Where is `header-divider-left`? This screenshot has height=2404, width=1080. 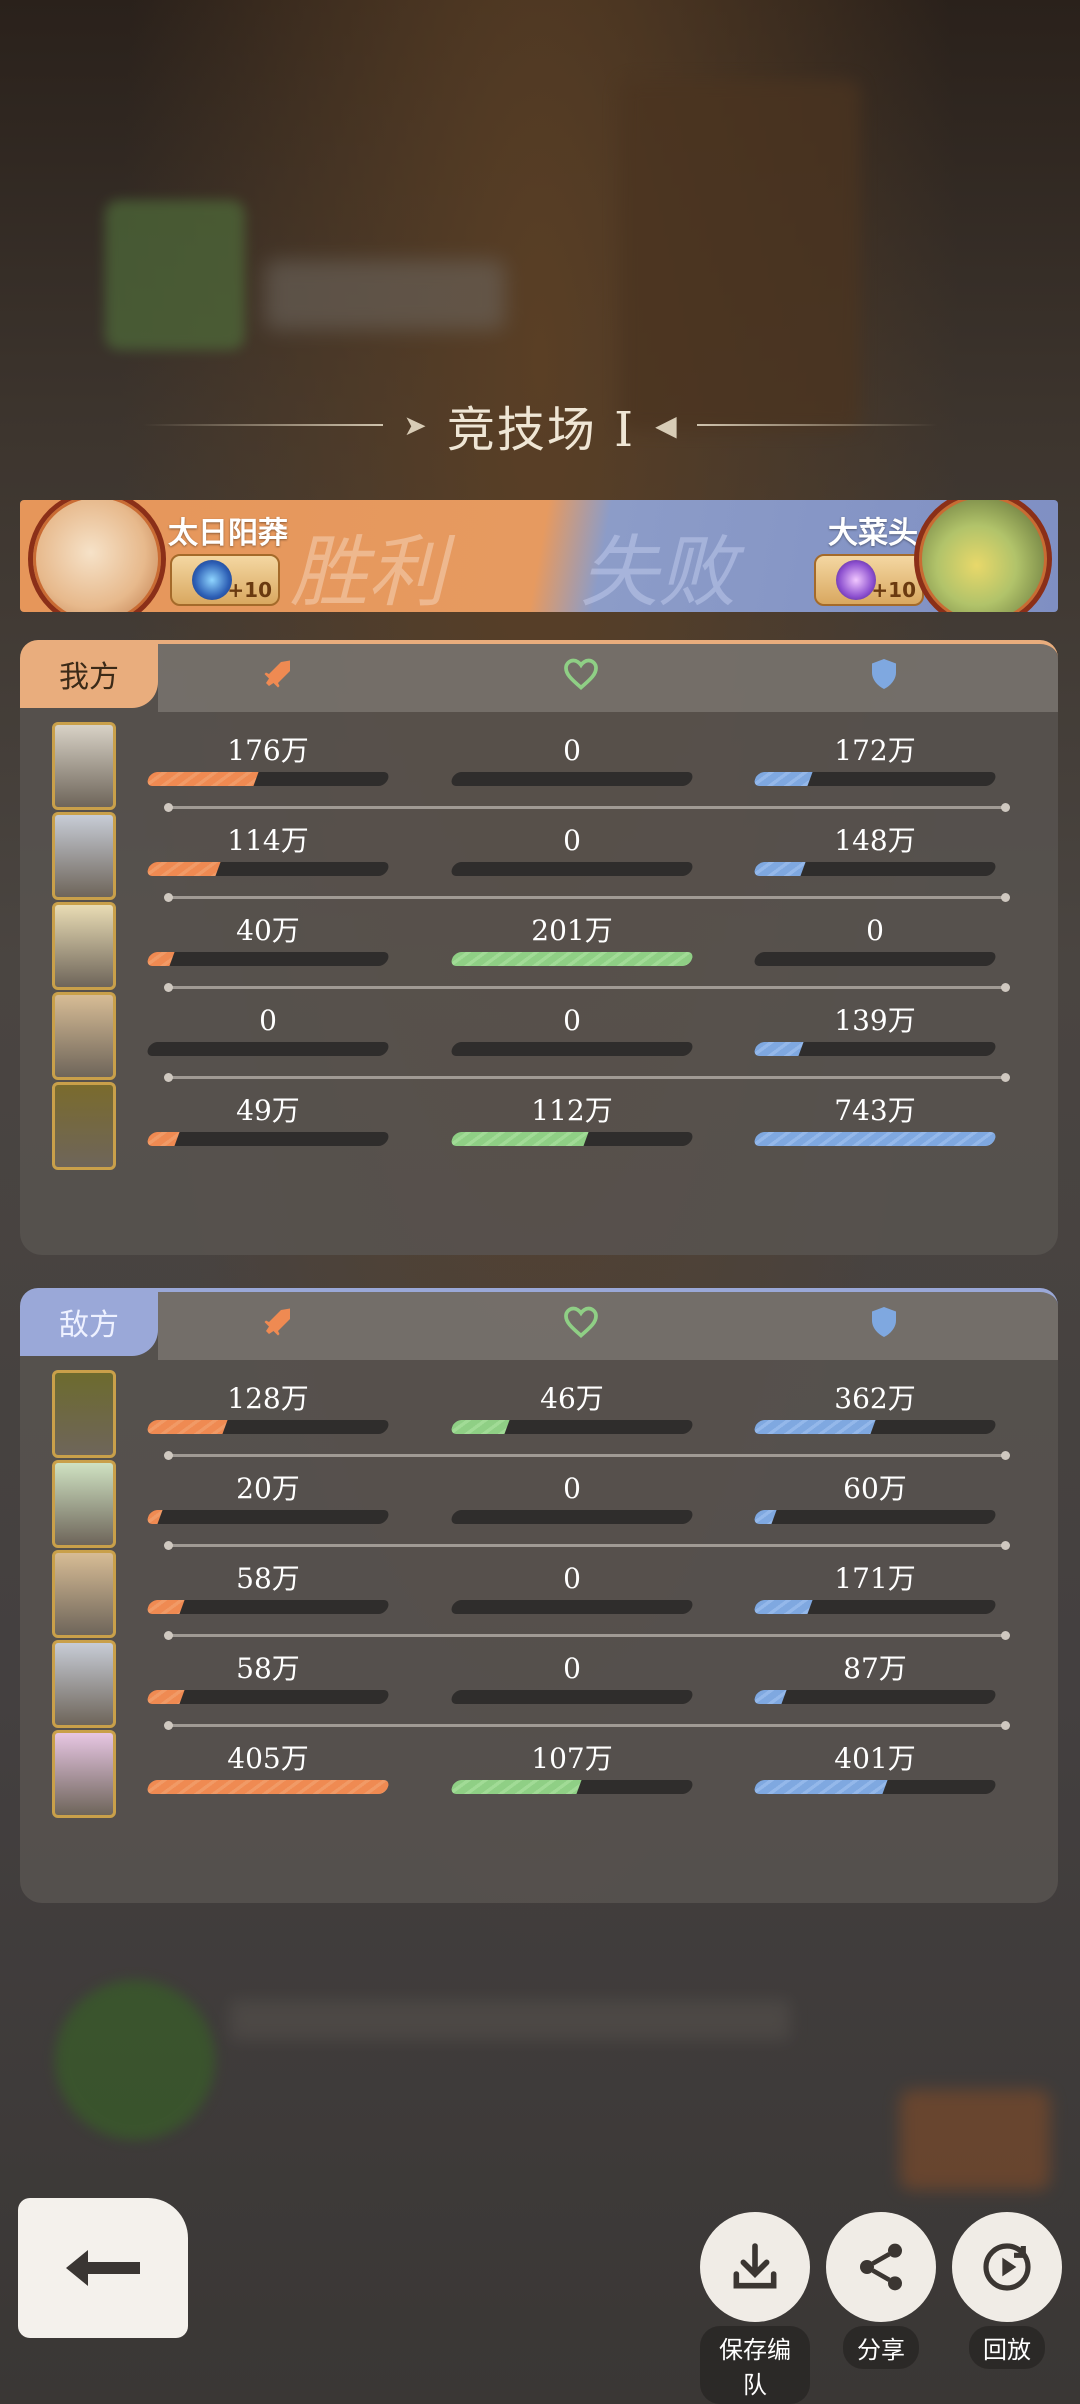
header-divider-left is located at coordinates (263, 425).